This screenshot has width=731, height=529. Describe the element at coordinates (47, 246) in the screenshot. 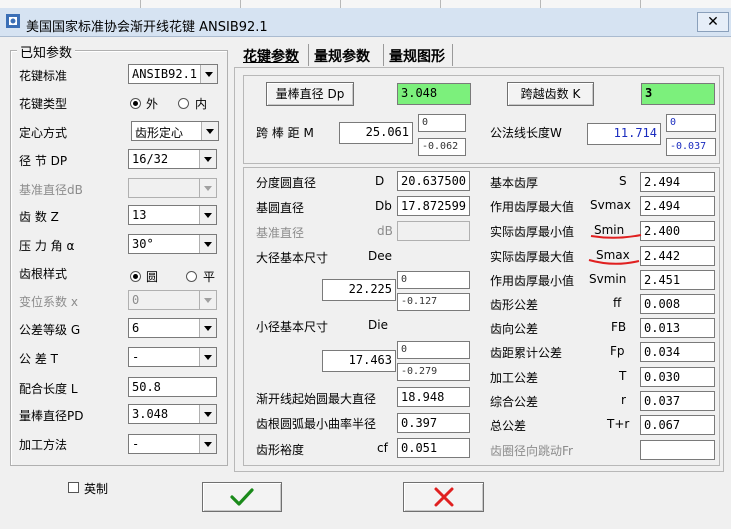

I see `pressure-label: 压 力 角 α` at that location.